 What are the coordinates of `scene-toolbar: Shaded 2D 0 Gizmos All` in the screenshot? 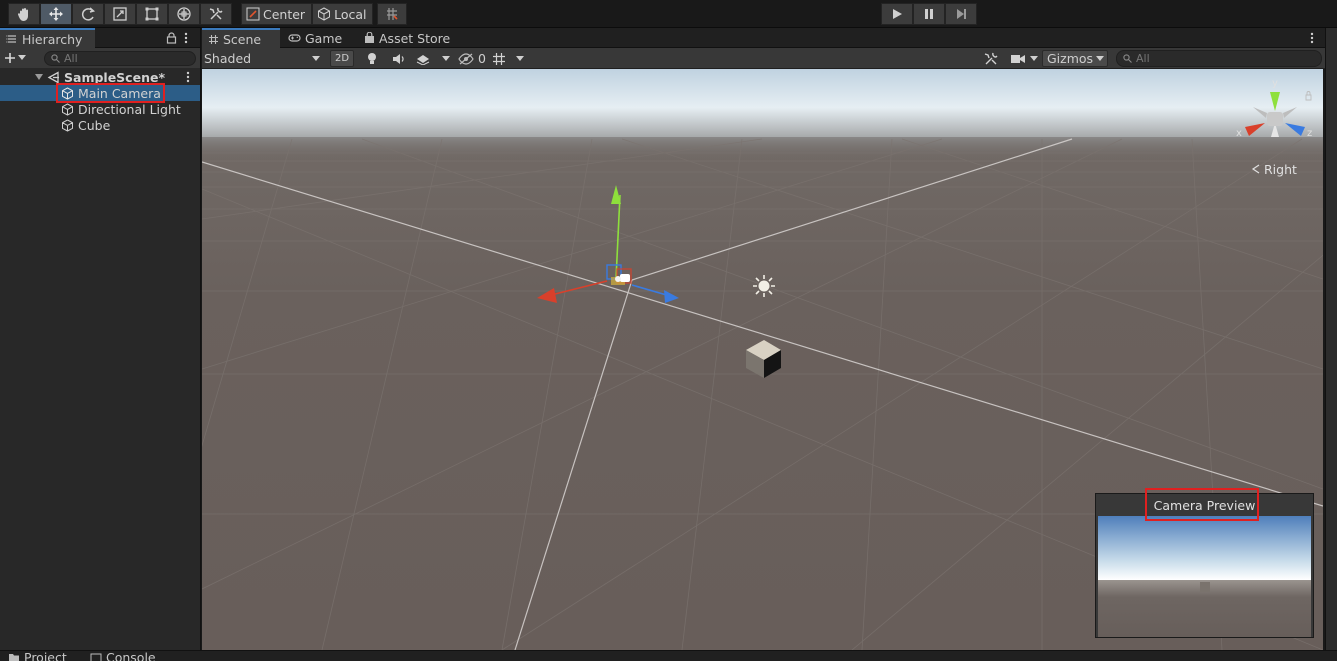 It's located at (763, 58).